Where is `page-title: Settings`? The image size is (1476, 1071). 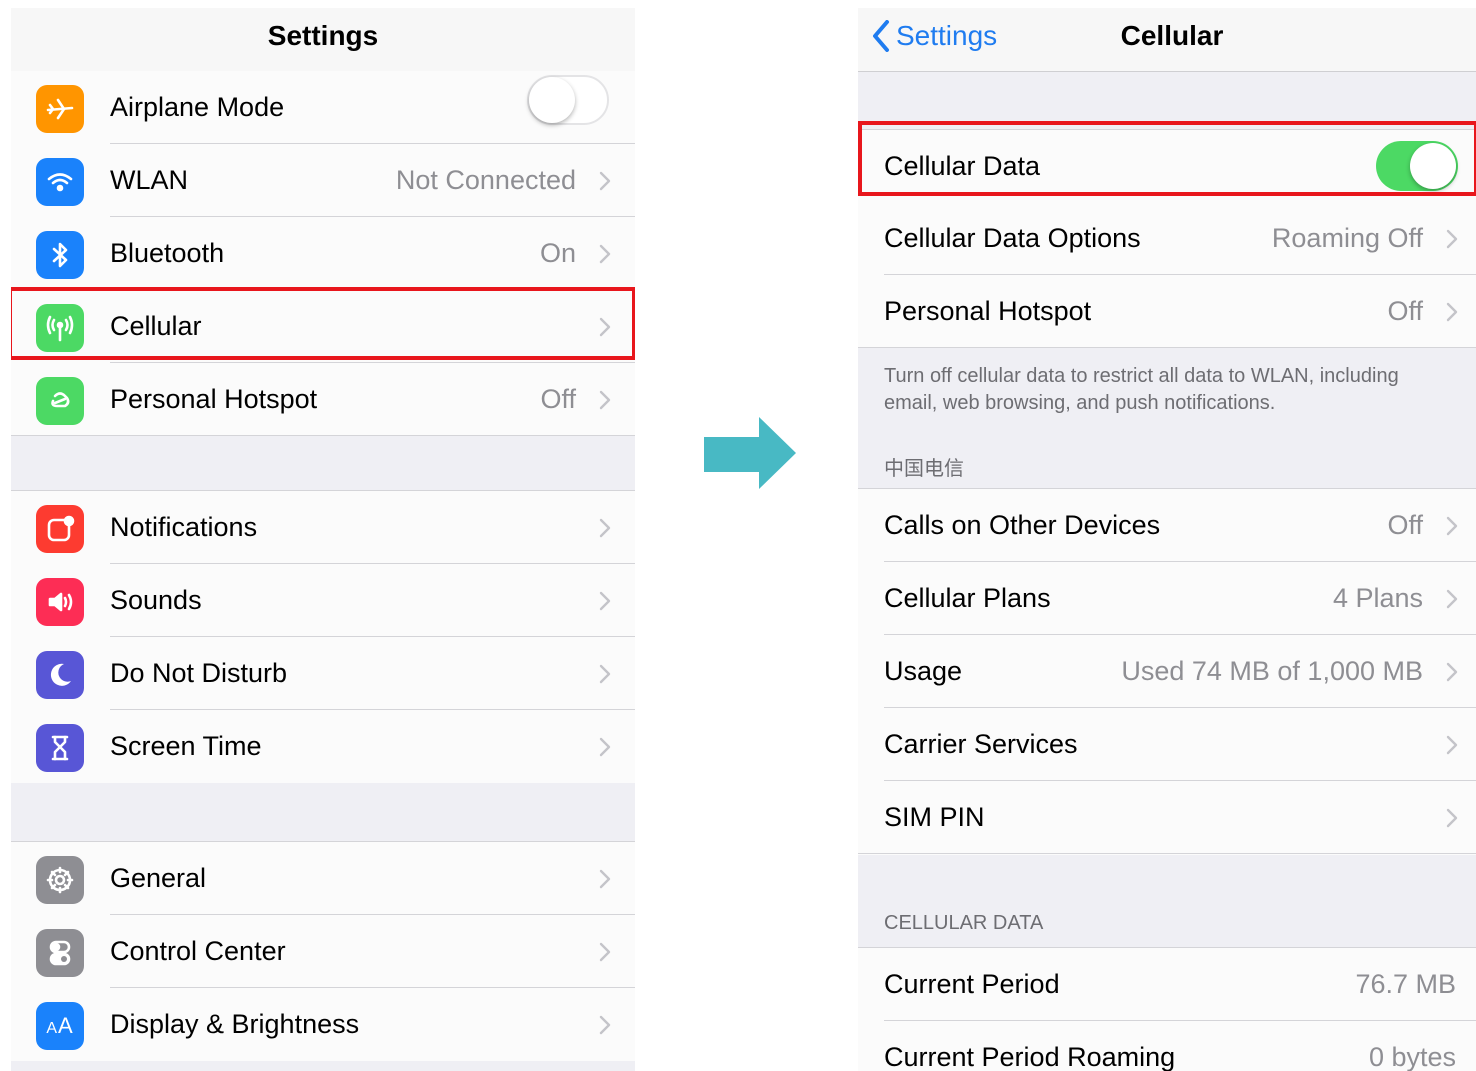 page-title: Settings is located at coordinates (323, 35).